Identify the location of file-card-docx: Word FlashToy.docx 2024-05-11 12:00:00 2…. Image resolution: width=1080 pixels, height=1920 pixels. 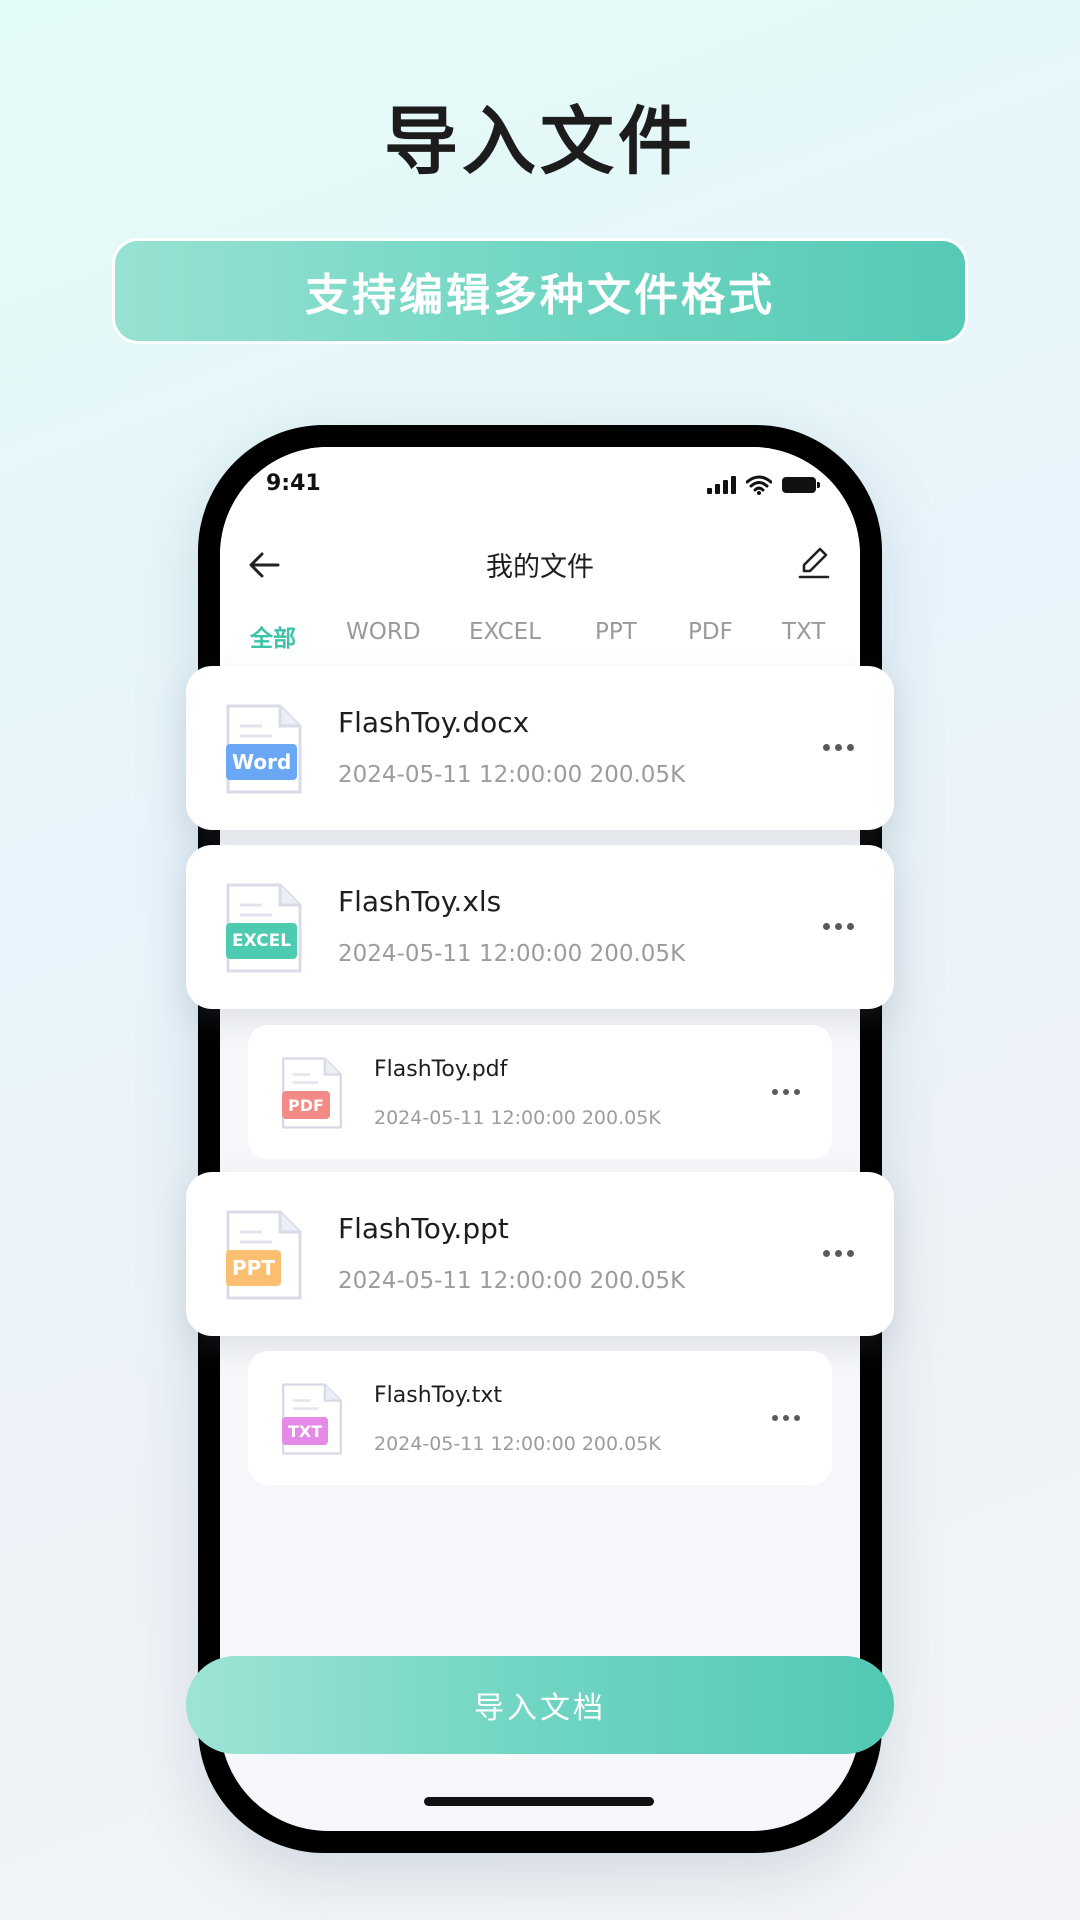
(540, 748).